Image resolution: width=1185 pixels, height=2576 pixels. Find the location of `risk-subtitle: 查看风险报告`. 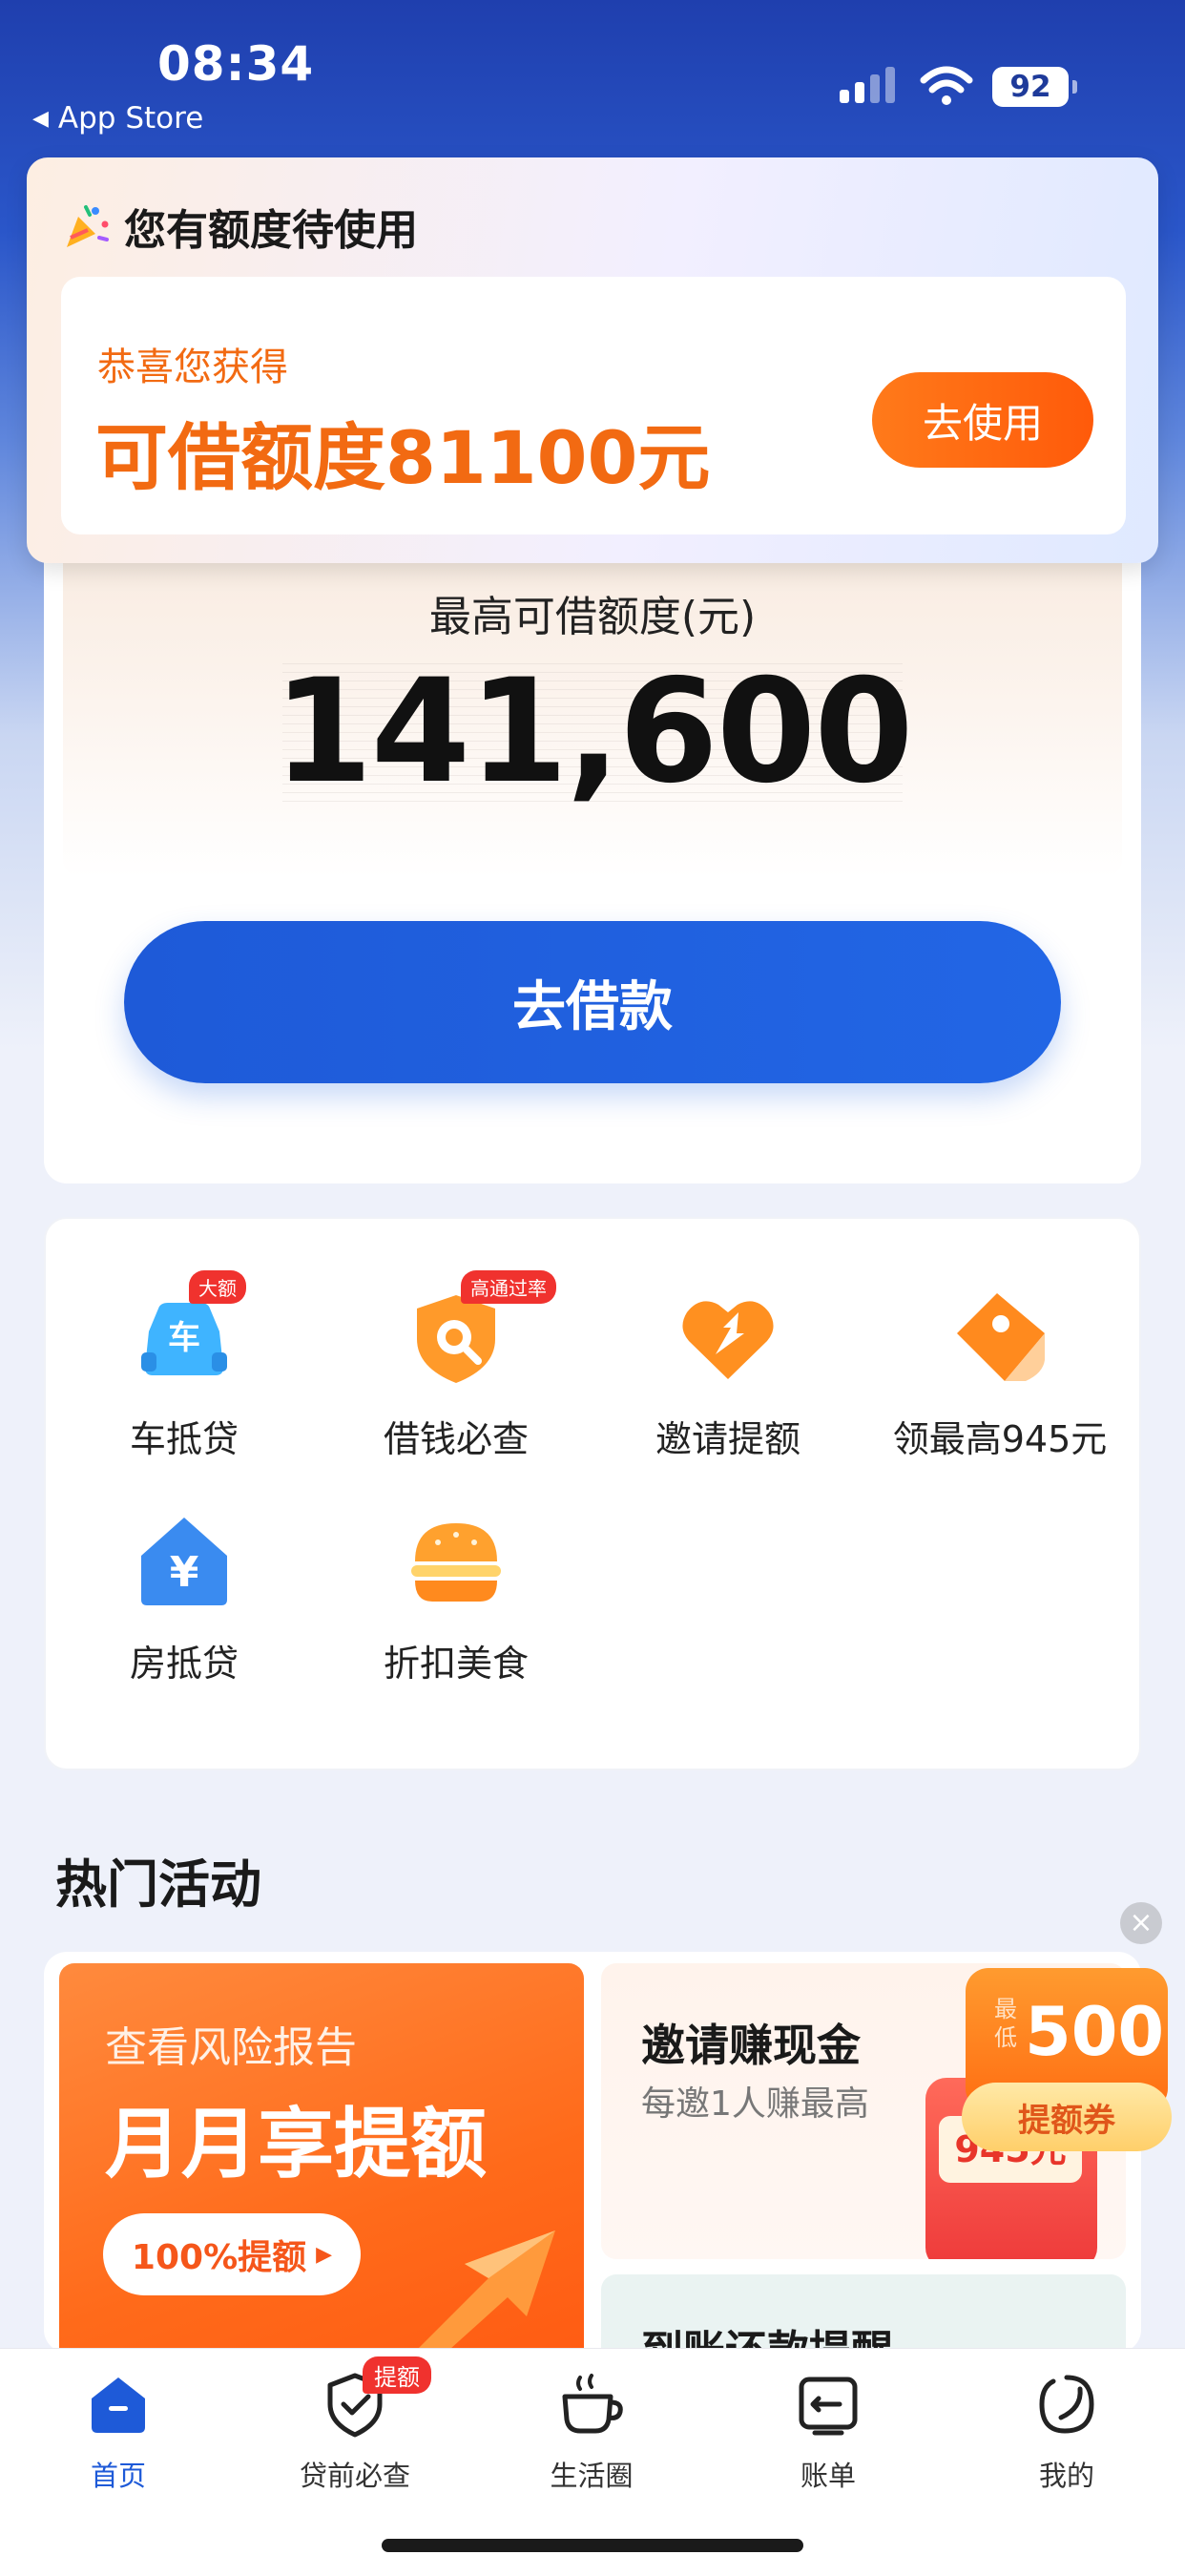

risk-subtitle: 查看风险报告 is located at coordinates (231, 2047).